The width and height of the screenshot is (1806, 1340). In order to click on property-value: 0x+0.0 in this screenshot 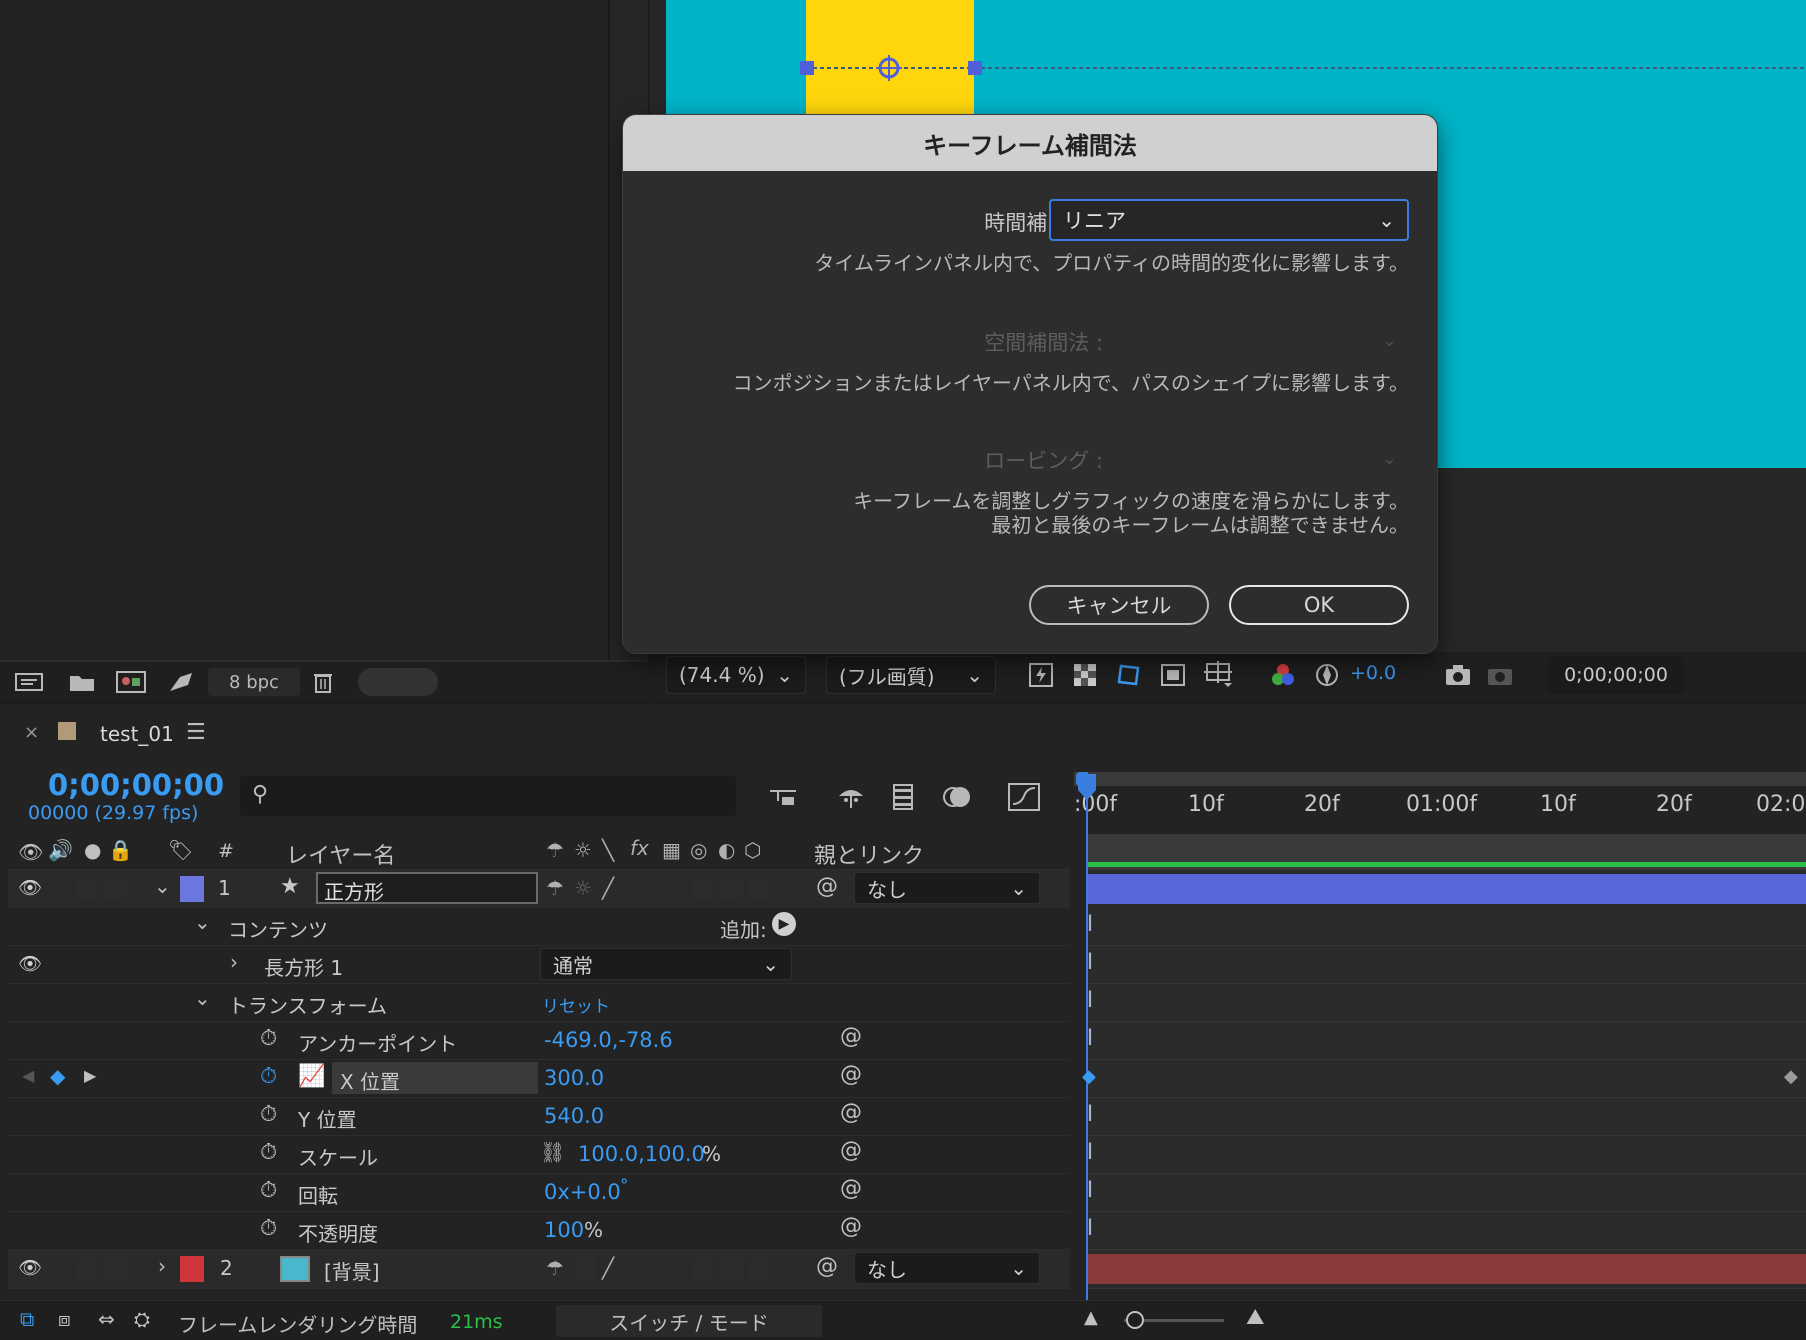, I will do `click(582, 1192)`.